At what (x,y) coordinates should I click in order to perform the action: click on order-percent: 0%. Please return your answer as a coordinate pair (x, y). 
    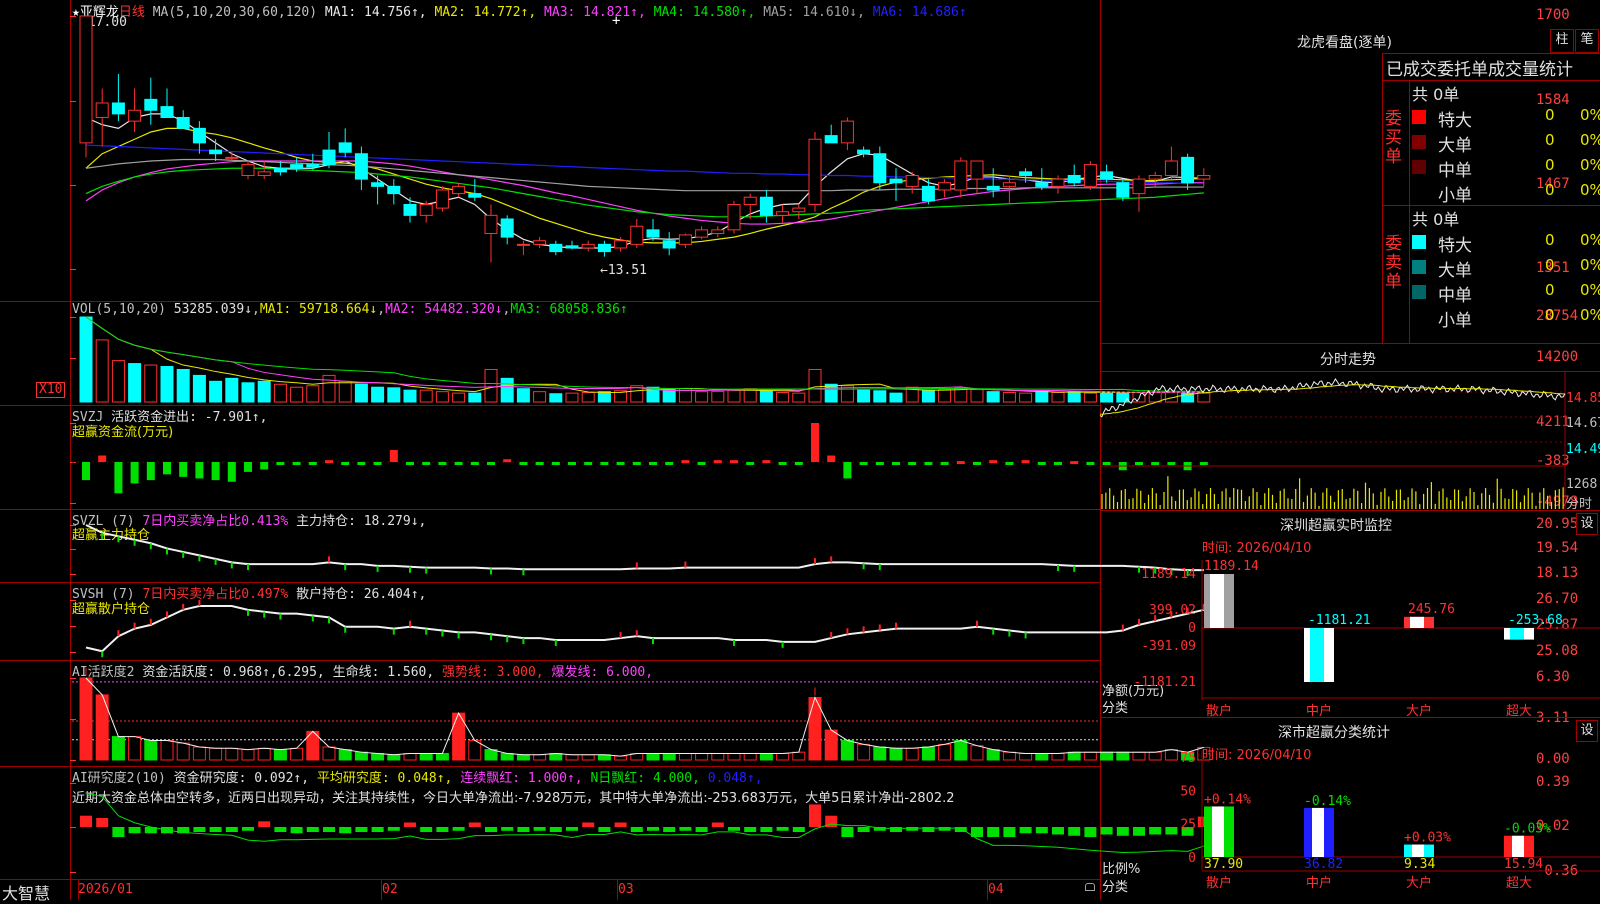
    Looking at the image, I should click on (1590, 290).